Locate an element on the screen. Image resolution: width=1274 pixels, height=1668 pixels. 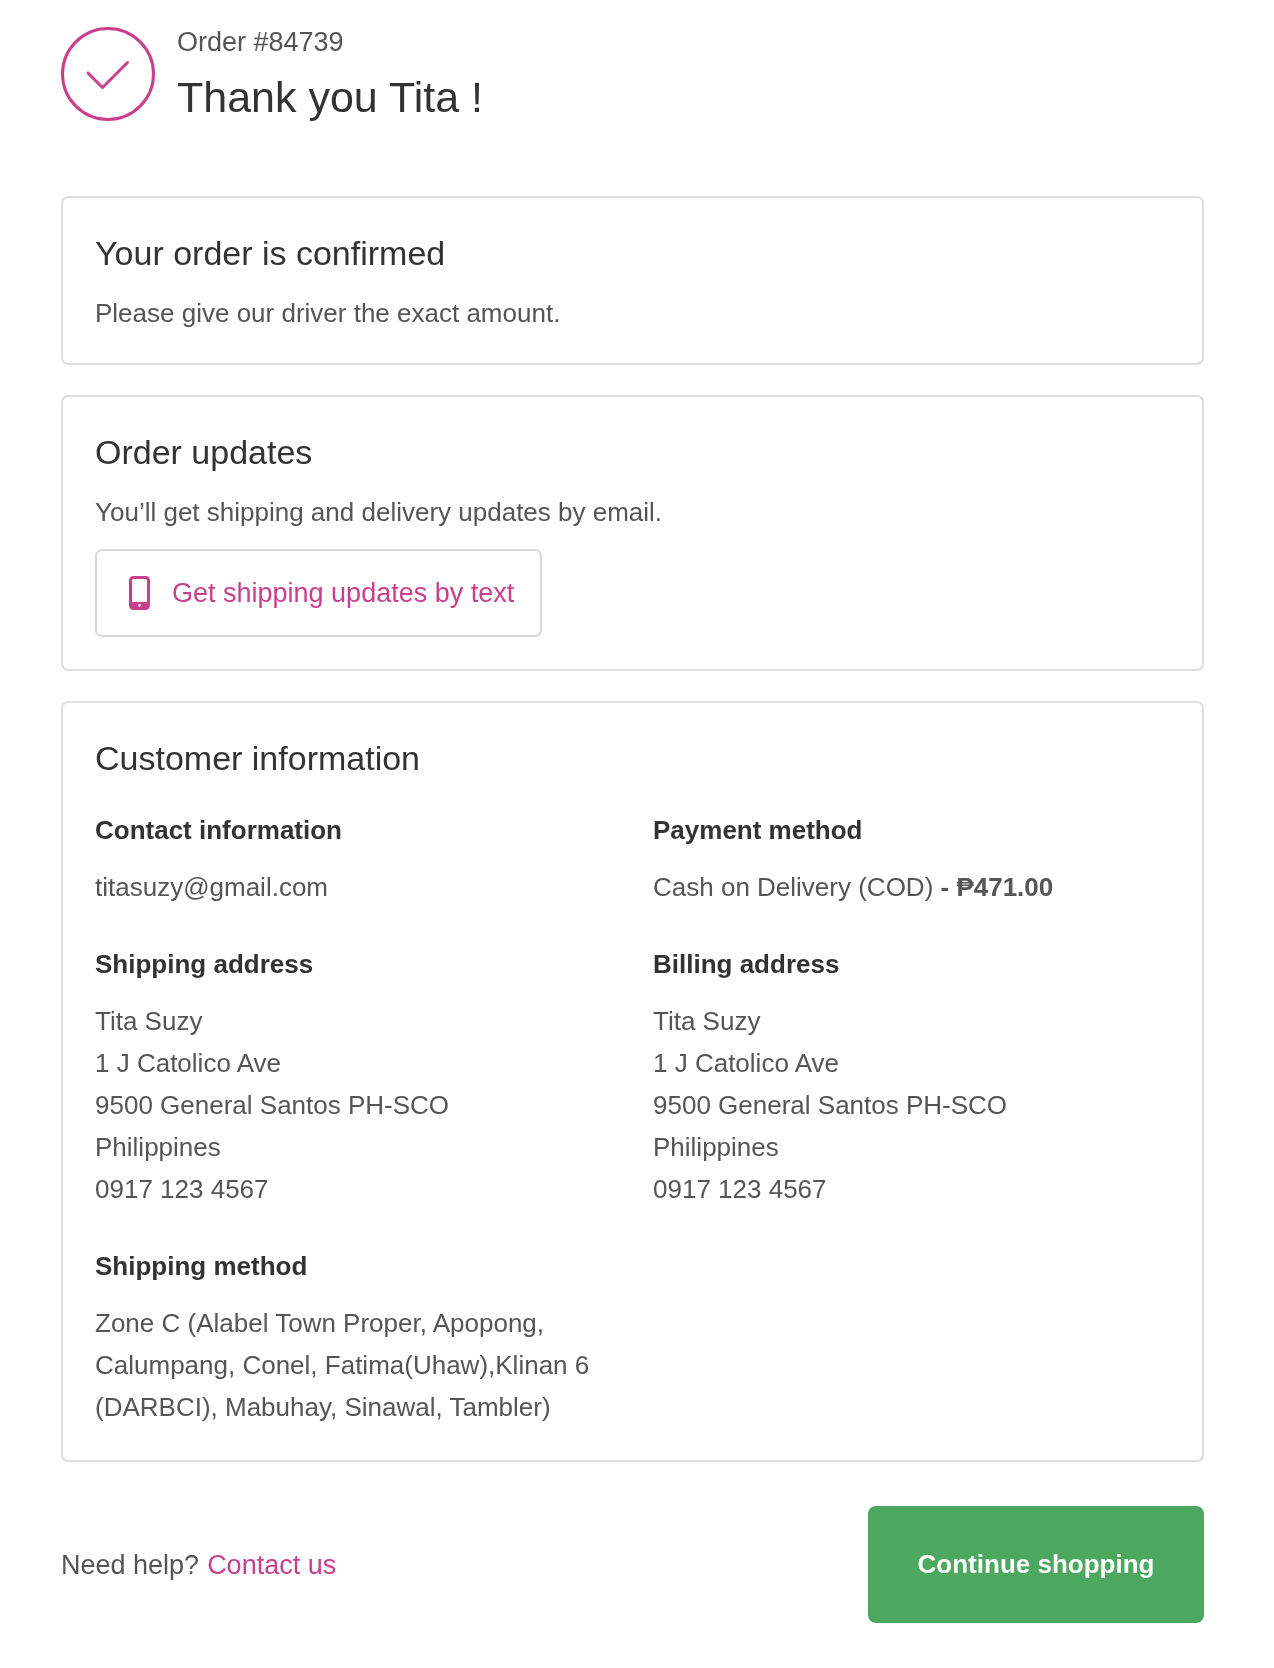
contact-link: Contact us is located at coordinates (272, 1564).